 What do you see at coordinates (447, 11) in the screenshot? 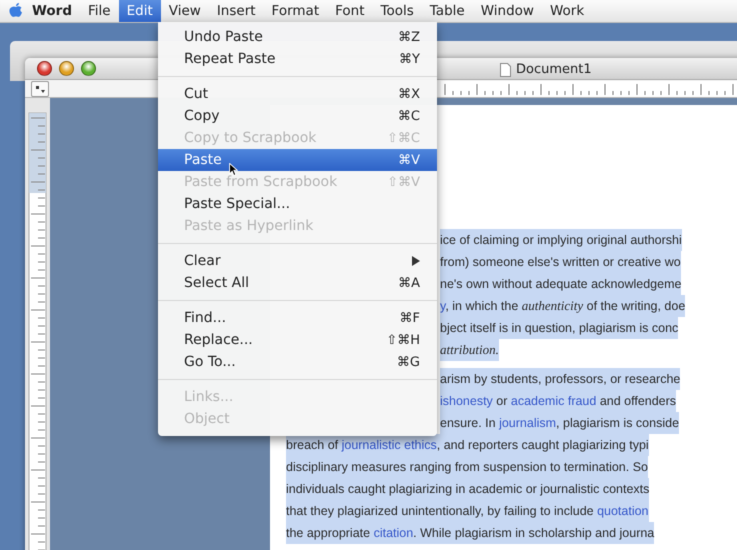
I see `menu-title: Table` at bounding box center [447, 11].